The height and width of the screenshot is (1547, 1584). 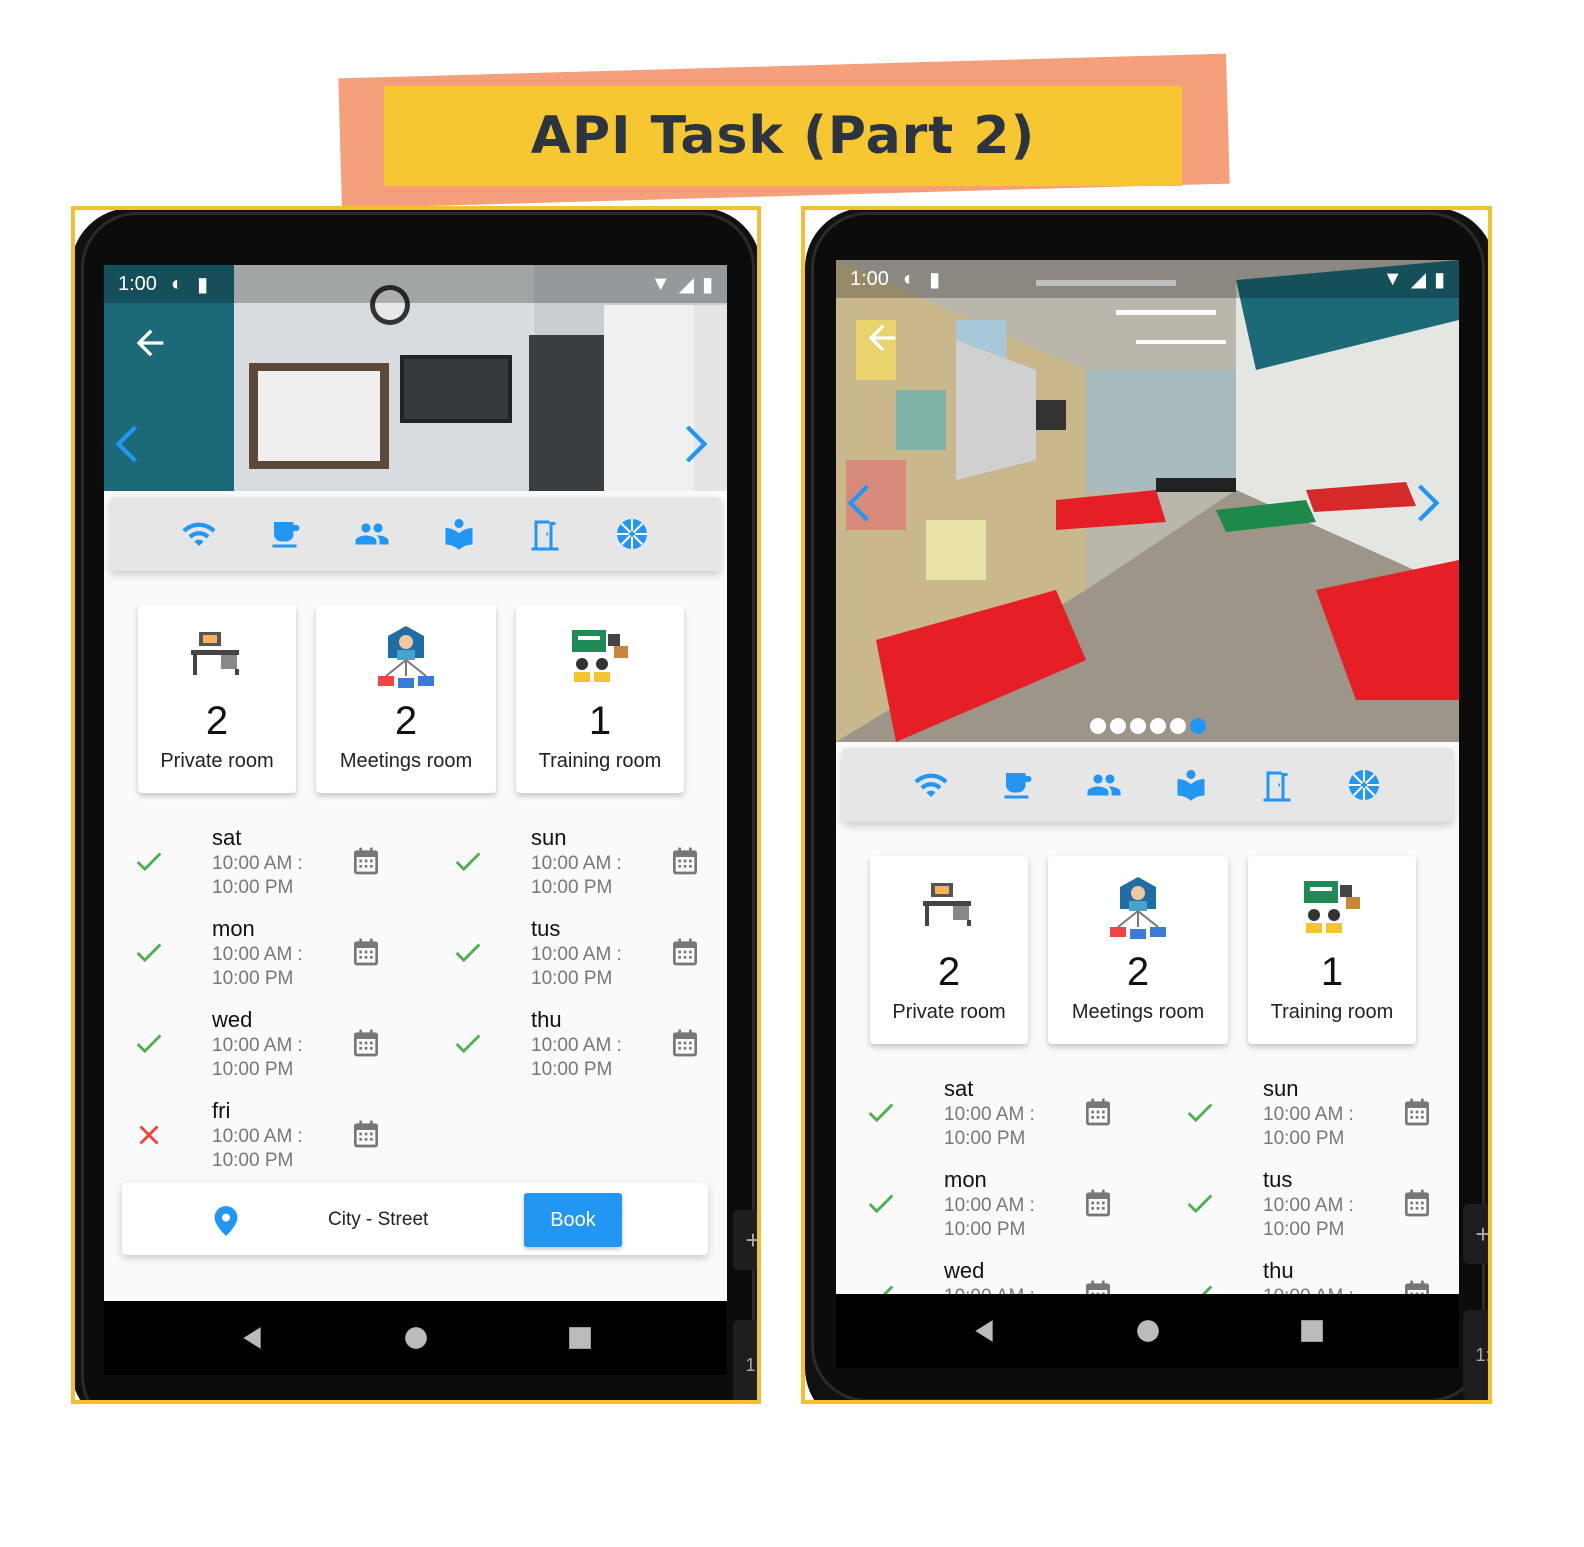 What do you see at coordinates (1014, 1276) in the screenshot?
I see `schedule-item-wed: wed 10:00 AM :` at bounding box center [1014, 1276].